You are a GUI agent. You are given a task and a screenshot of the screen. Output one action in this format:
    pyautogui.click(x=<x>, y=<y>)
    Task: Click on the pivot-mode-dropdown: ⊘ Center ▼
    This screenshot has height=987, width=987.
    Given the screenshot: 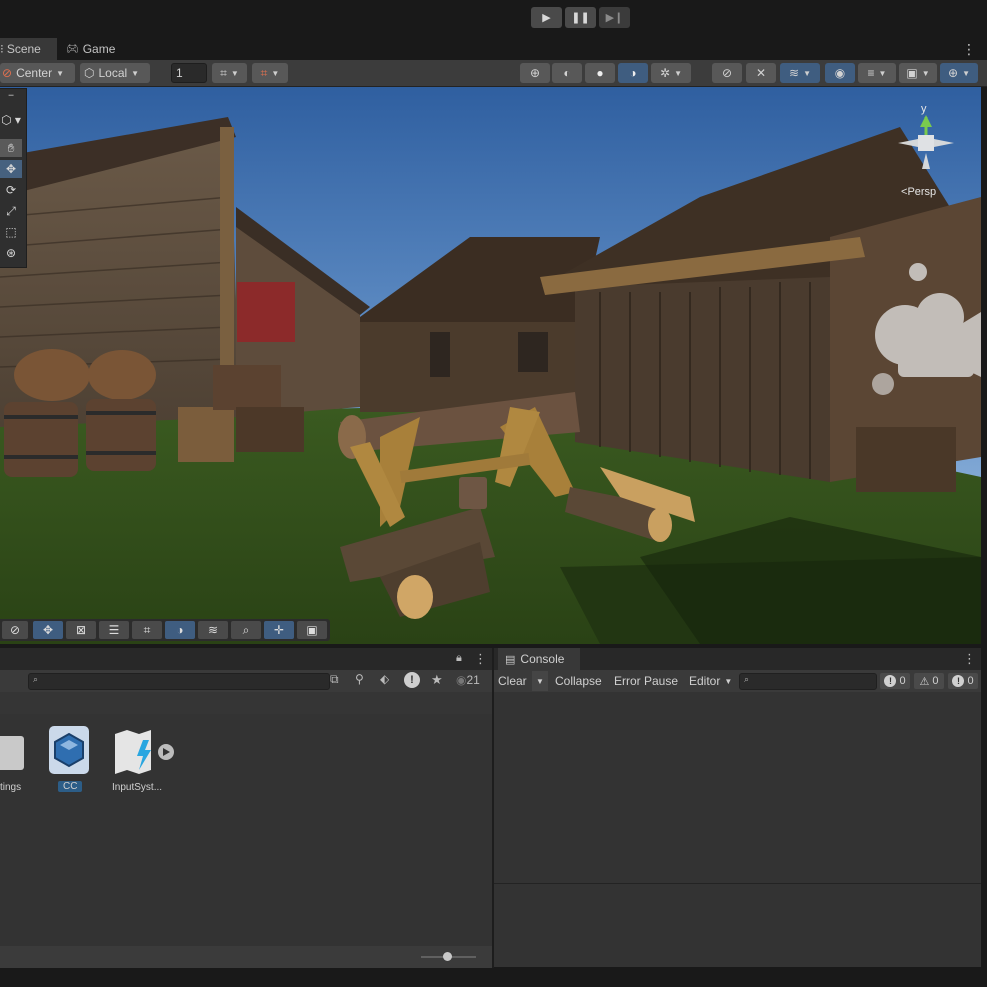 What is the action you would take?
    pyautogui.click(x=37, y=73)
    